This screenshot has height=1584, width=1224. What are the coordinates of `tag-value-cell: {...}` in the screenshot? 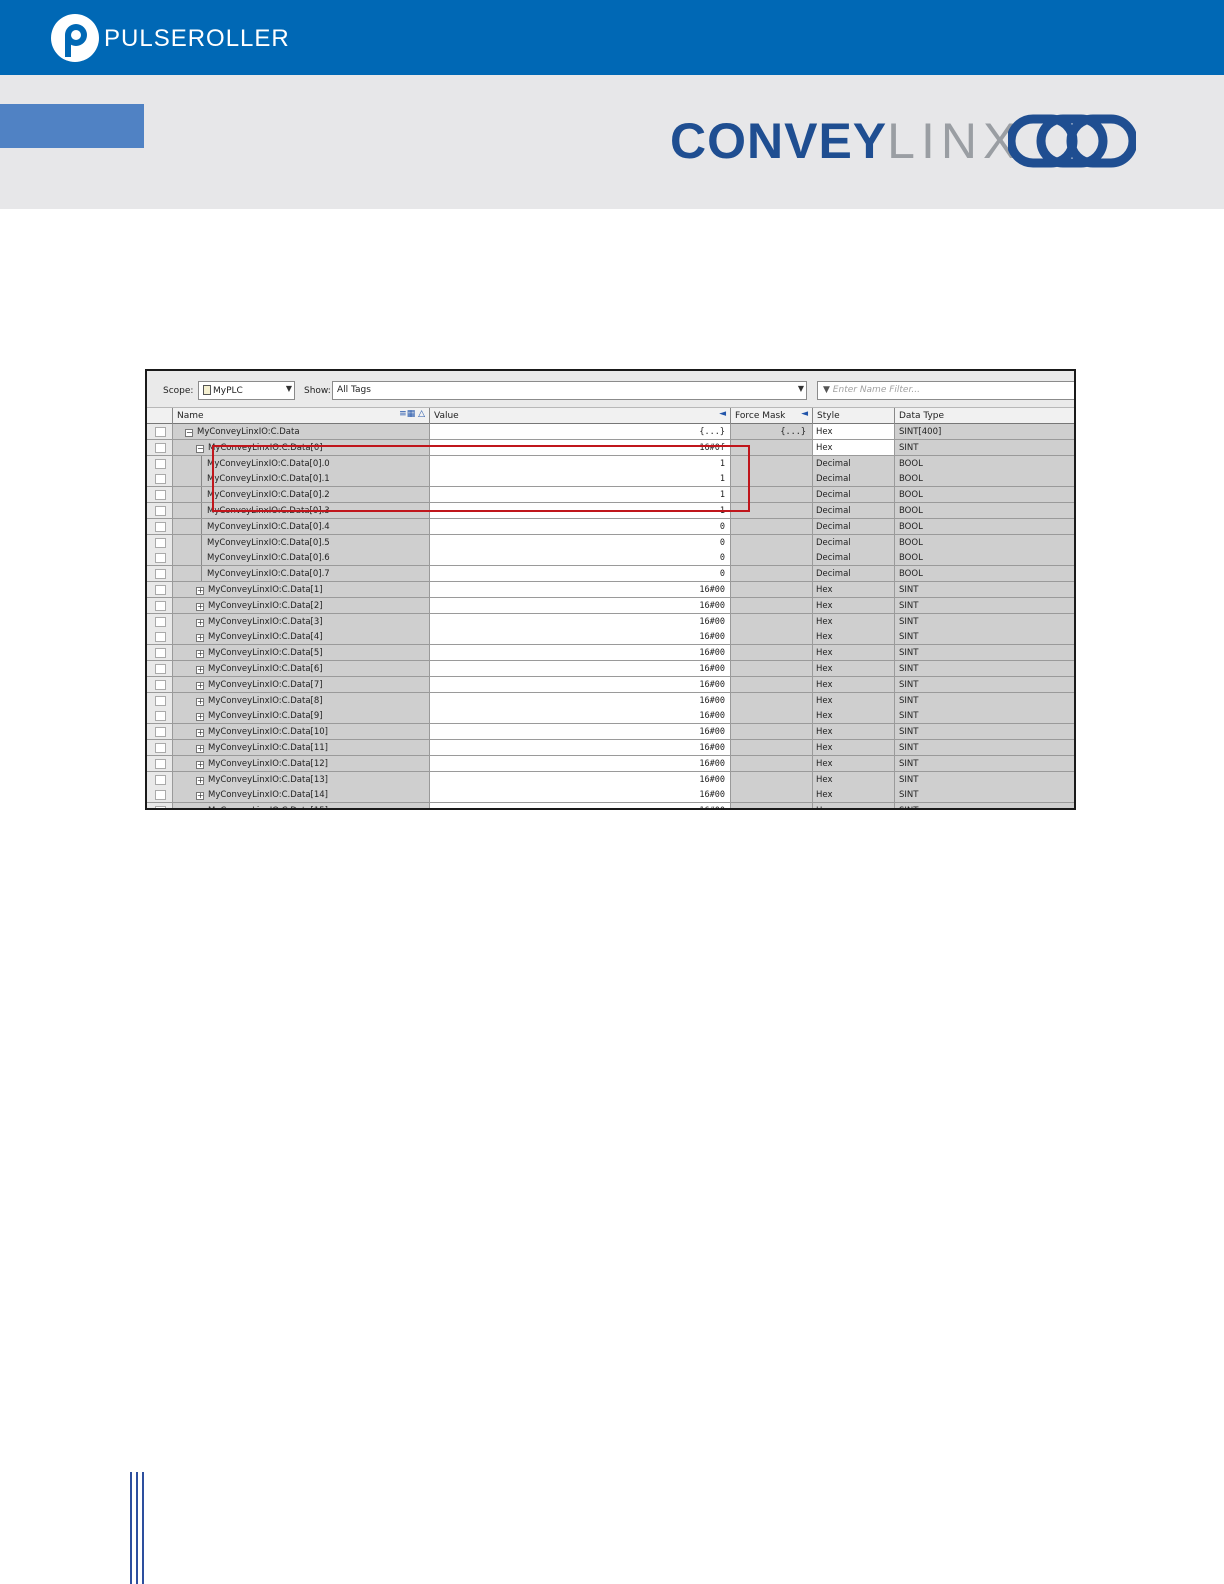 It's located at (580, 431).